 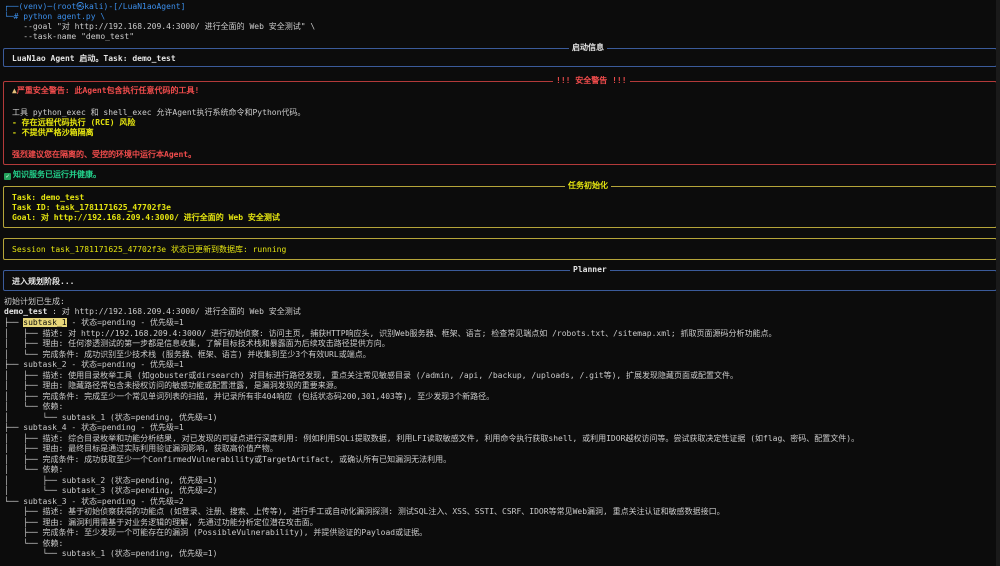 I want to click on knowledge-status: ✓ 知识服务已运行并健康。, so click(x=52, y=175).